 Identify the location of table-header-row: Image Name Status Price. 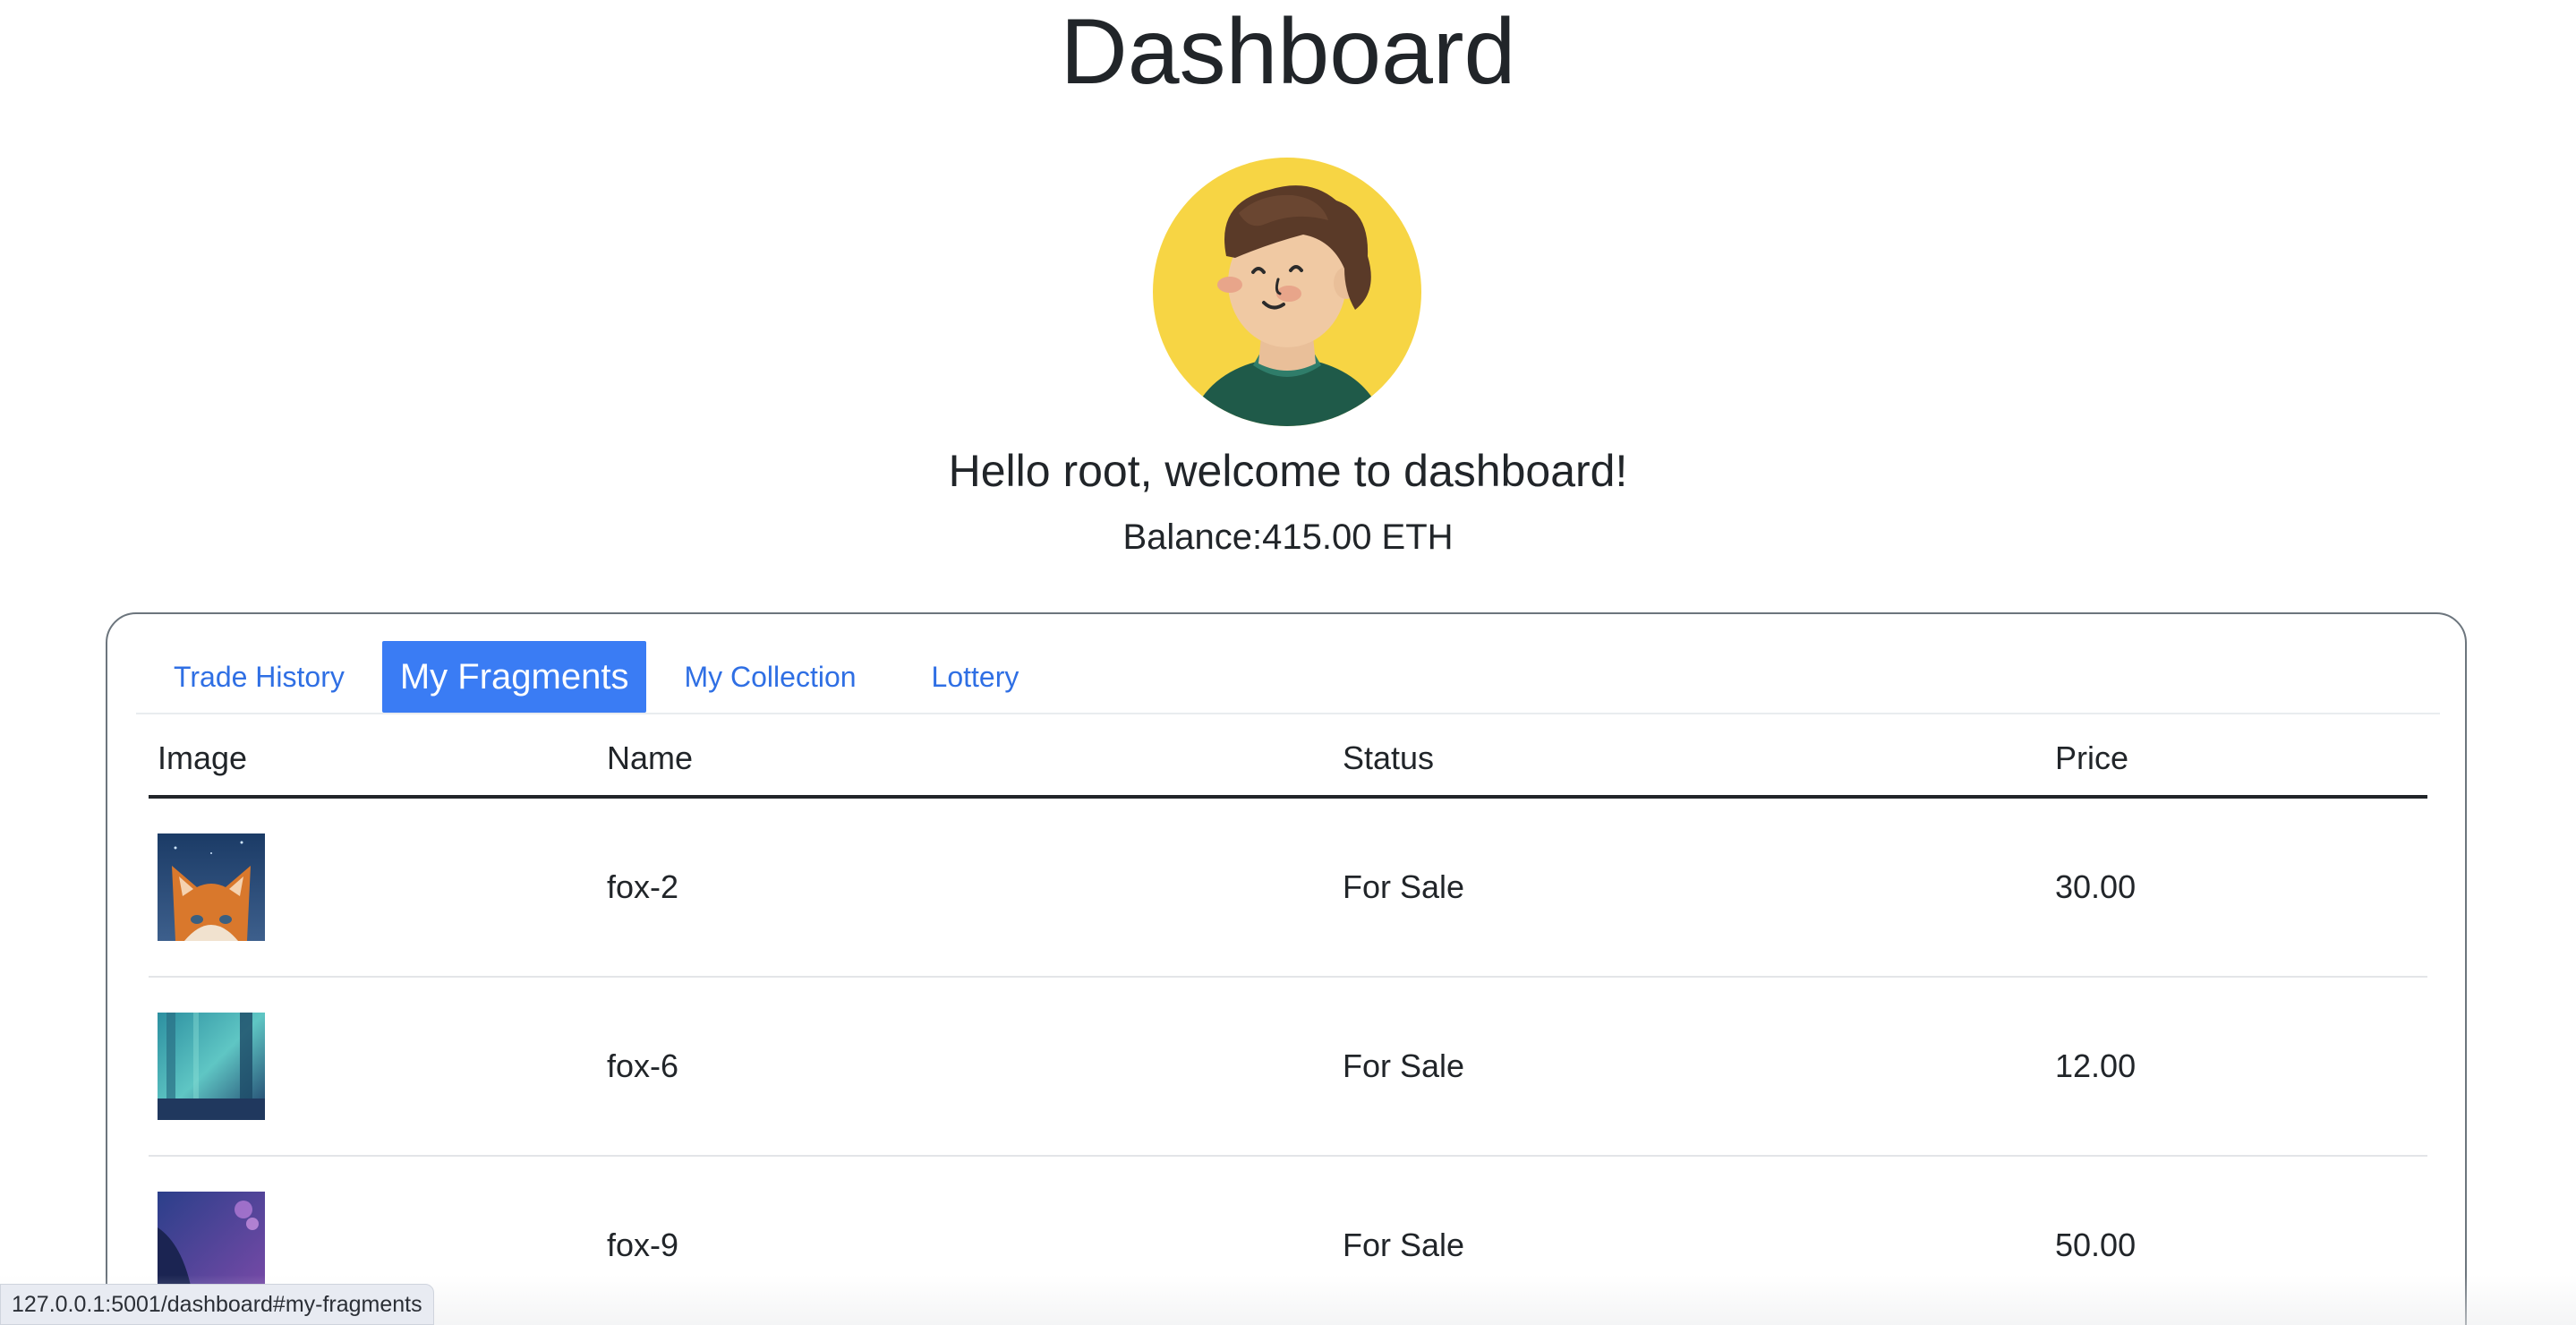
(1288, 760).